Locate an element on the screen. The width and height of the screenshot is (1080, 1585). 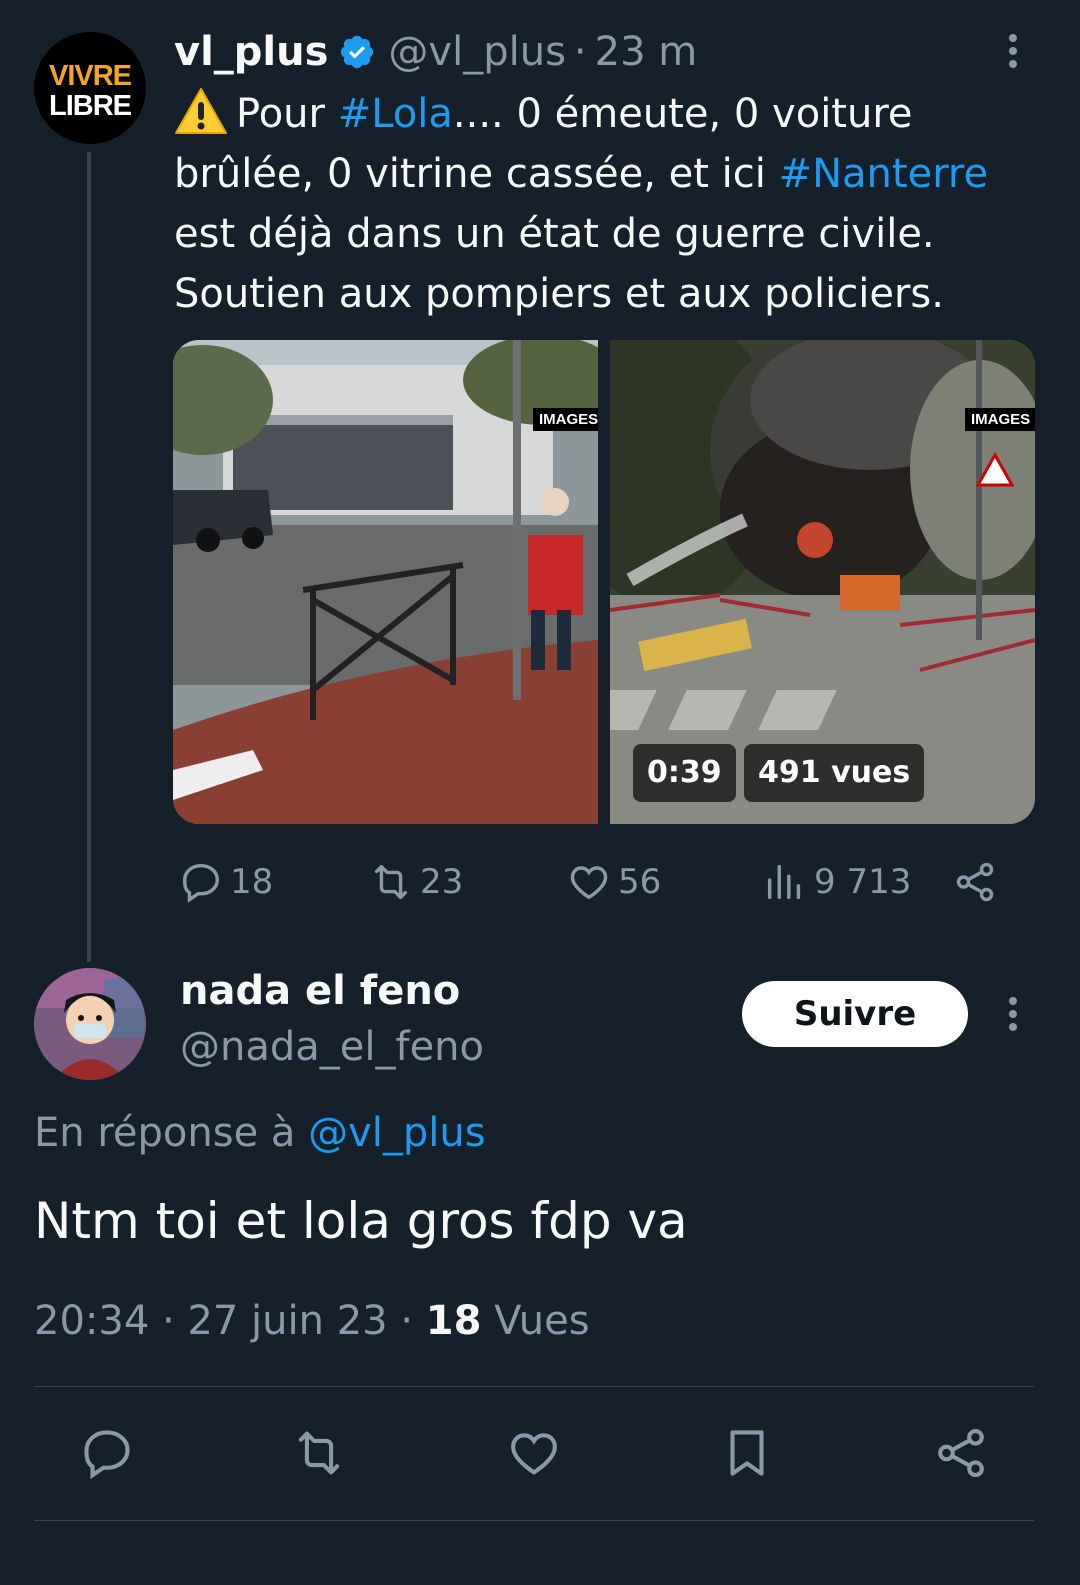
bookmark-icon is located at coordinates (747, 1453).